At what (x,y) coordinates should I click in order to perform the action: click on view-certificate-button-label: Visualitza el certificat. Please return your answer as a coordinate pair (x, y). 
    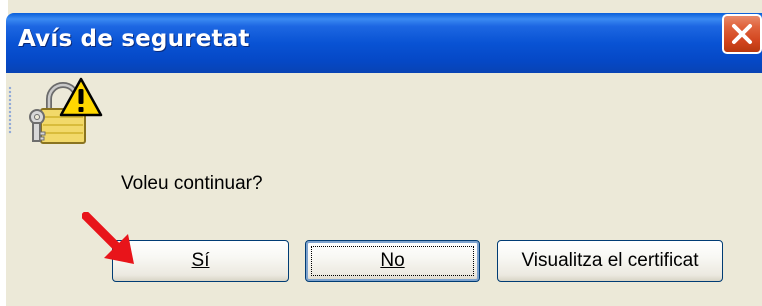
    Looking at the image, I should click on (610, 260).